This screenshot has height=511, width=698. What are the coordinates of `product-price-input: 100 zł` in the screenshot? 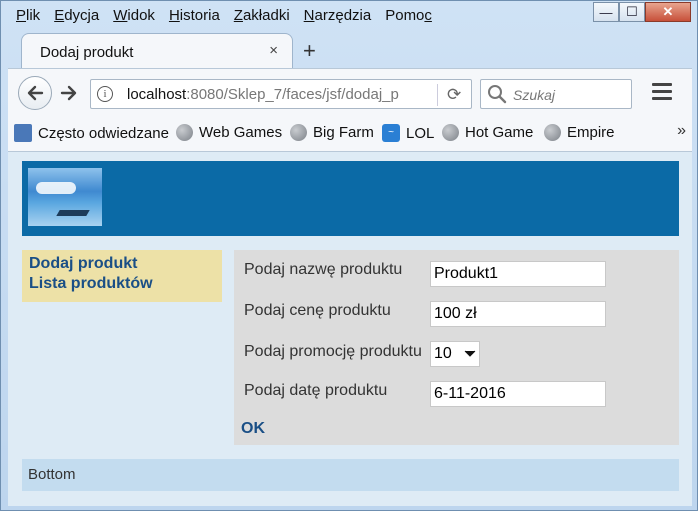 It's located at (518, 314).